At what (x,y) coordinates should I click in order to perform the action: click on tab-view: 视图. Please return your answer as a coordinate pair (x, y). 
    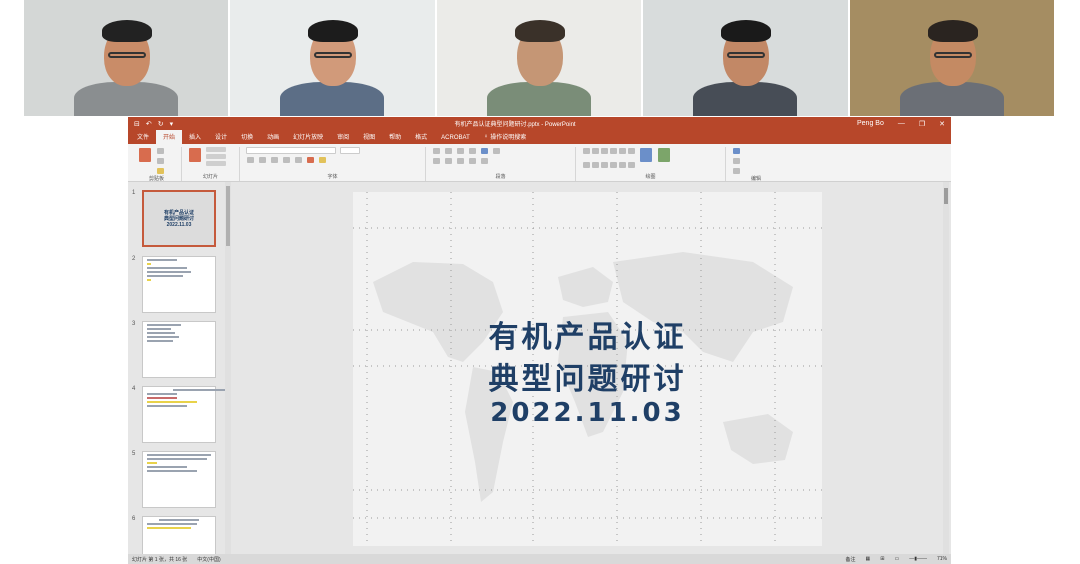
    Looking at the image, I should click on (369, 137).